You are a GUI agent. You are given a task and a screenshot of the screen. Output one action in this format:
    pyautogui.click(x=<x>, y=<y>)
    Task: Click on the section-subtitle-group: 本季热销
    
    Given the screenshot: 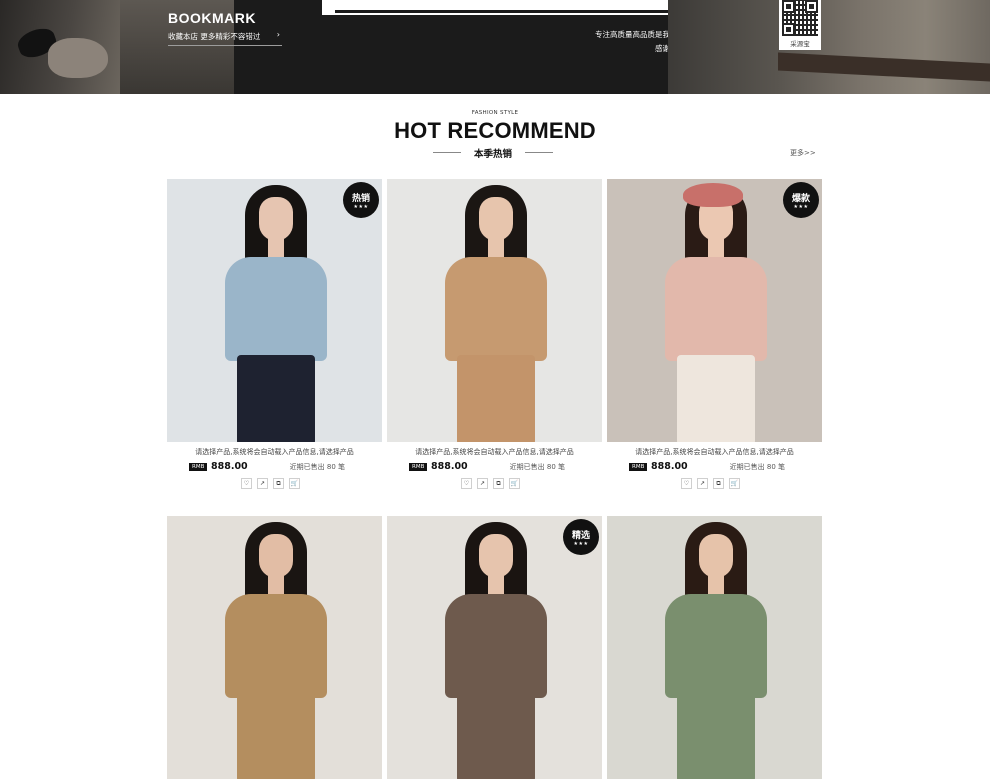 What is the action you would take?
    pyautogui.click(x=493, y=152)
    